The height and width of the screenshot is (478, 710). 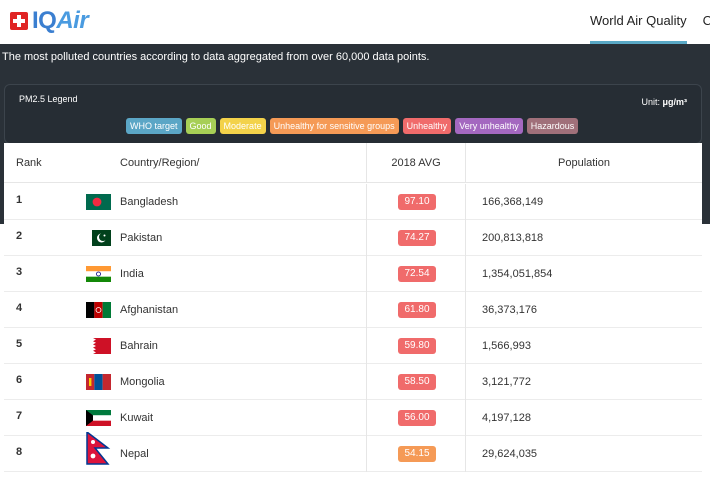 I want to click on country-name: Bahrain, so click(x=139, y=346).